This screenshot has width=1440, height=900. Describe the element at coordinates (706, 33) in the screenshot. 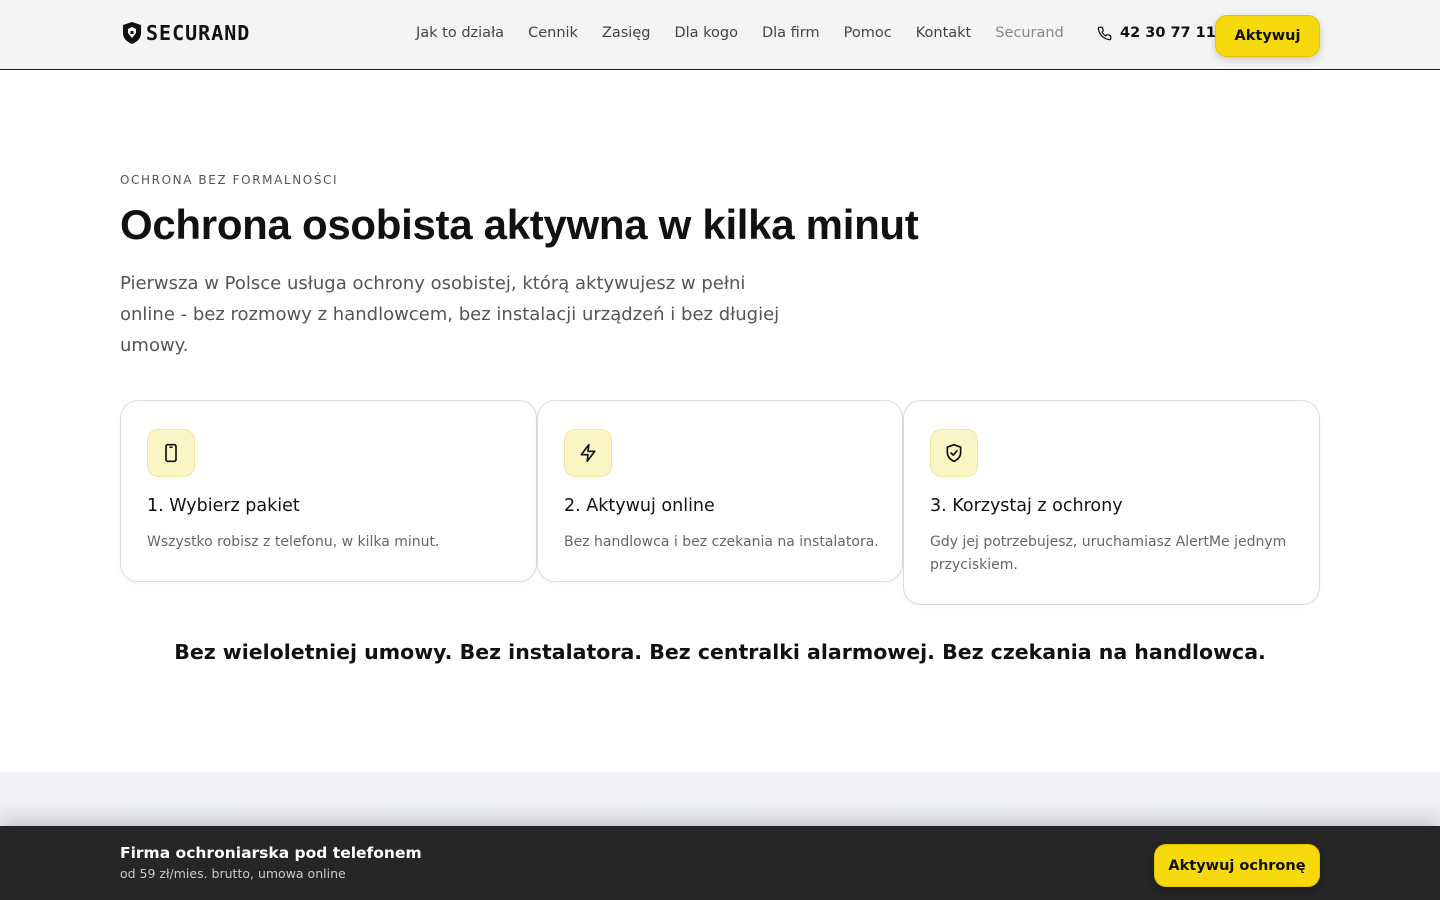

I see `nav-item-for-whom: Dla kogo` at that location.